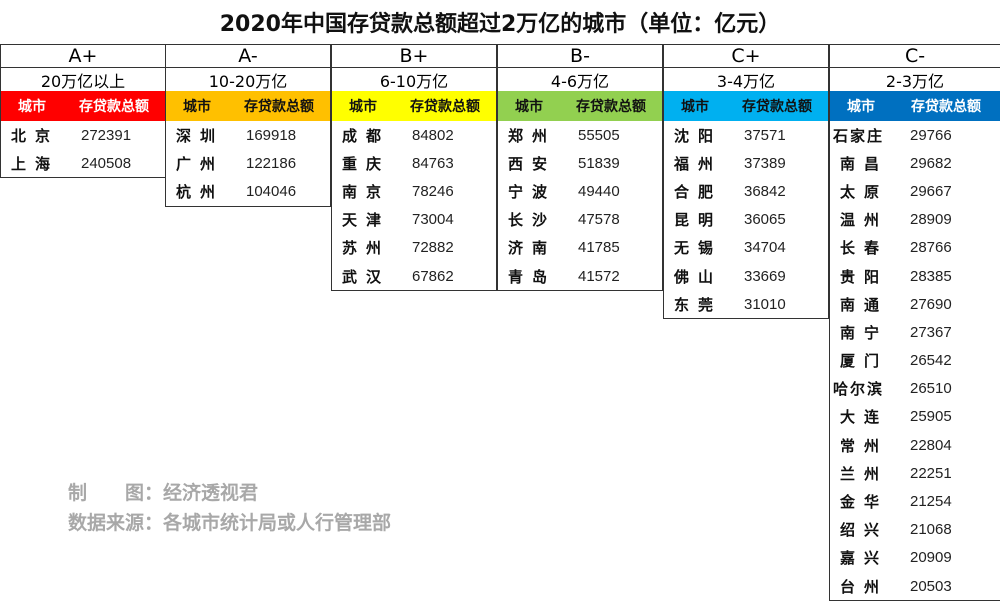 The image size is (1000, 604). Describe the element at coordinates (931, 389) in the screenshot. I see `city-total: 26510` at that location.